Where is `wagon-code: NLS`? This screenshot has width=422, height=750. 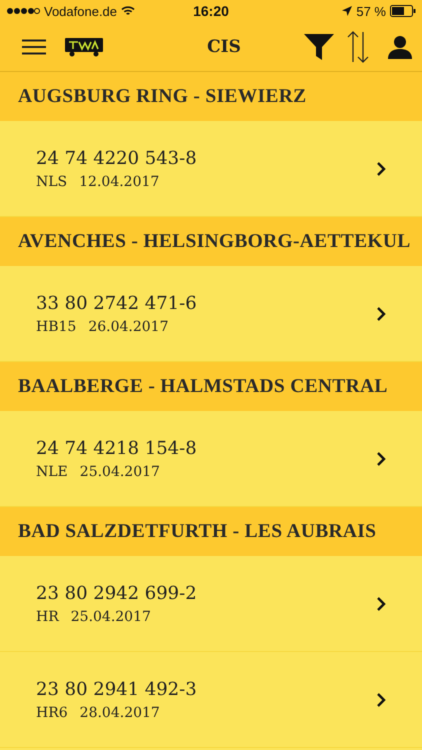
wagon-code: NLS is located at coordinates (52, 182).